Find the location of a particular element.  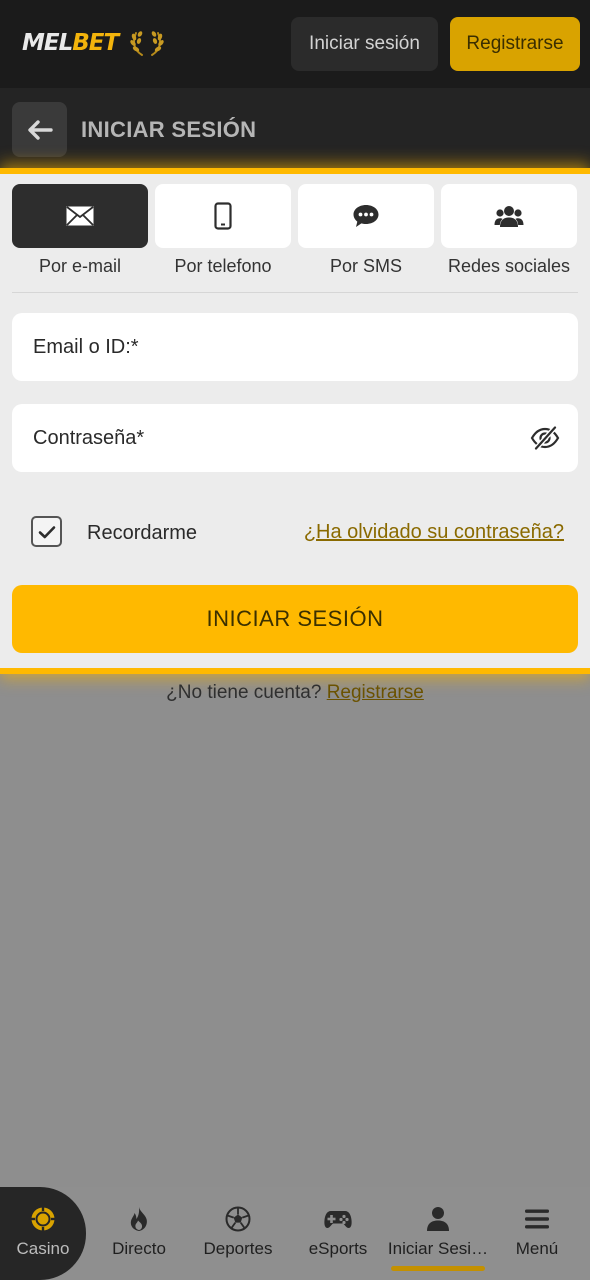

gamepad-icon is located at coordinates (338, 1219).